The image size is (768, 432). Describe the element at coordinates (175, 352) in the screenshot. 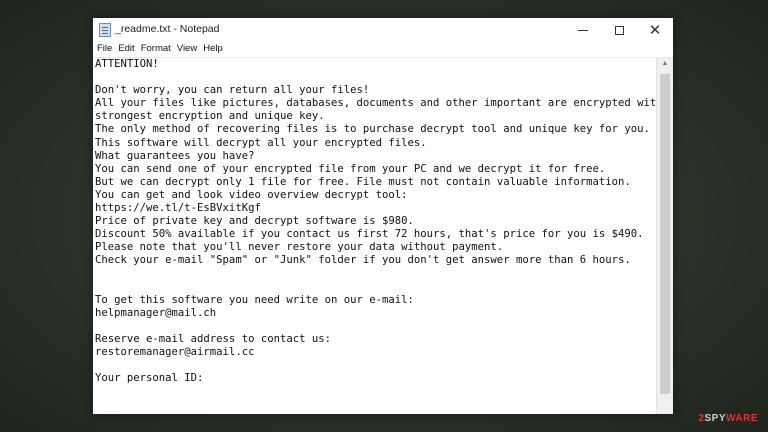

I see `text-line: restoremanager@airmail.cc` at that location.